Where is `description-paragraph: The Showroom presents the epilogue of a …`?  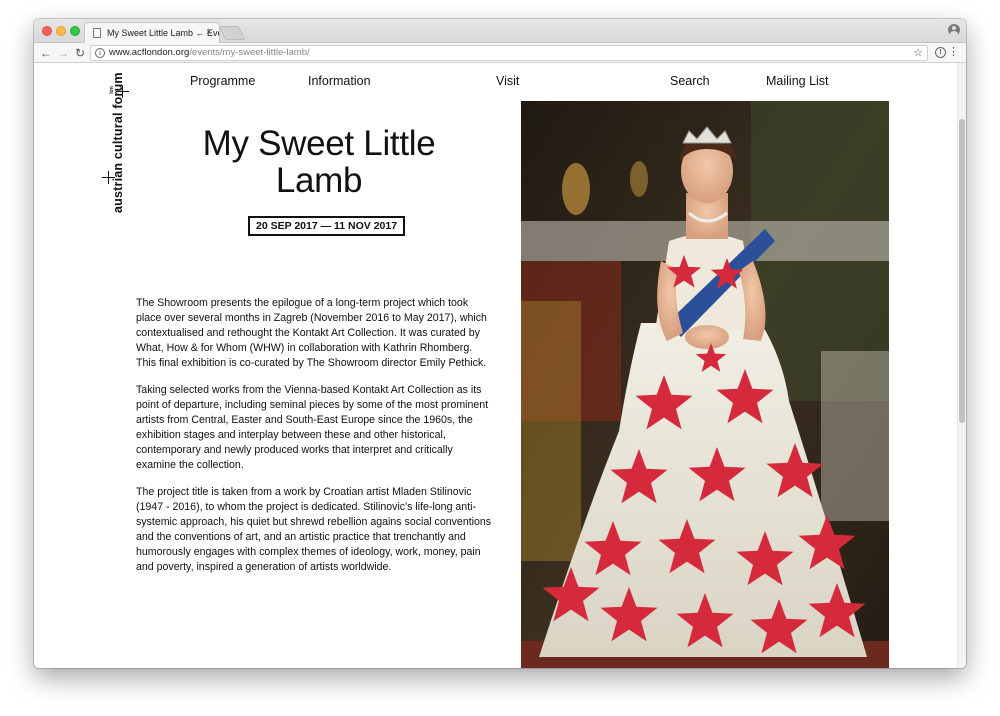
description-paragraph: The Showroom presents the epilogue of a … is located at coordinates (311, 333).